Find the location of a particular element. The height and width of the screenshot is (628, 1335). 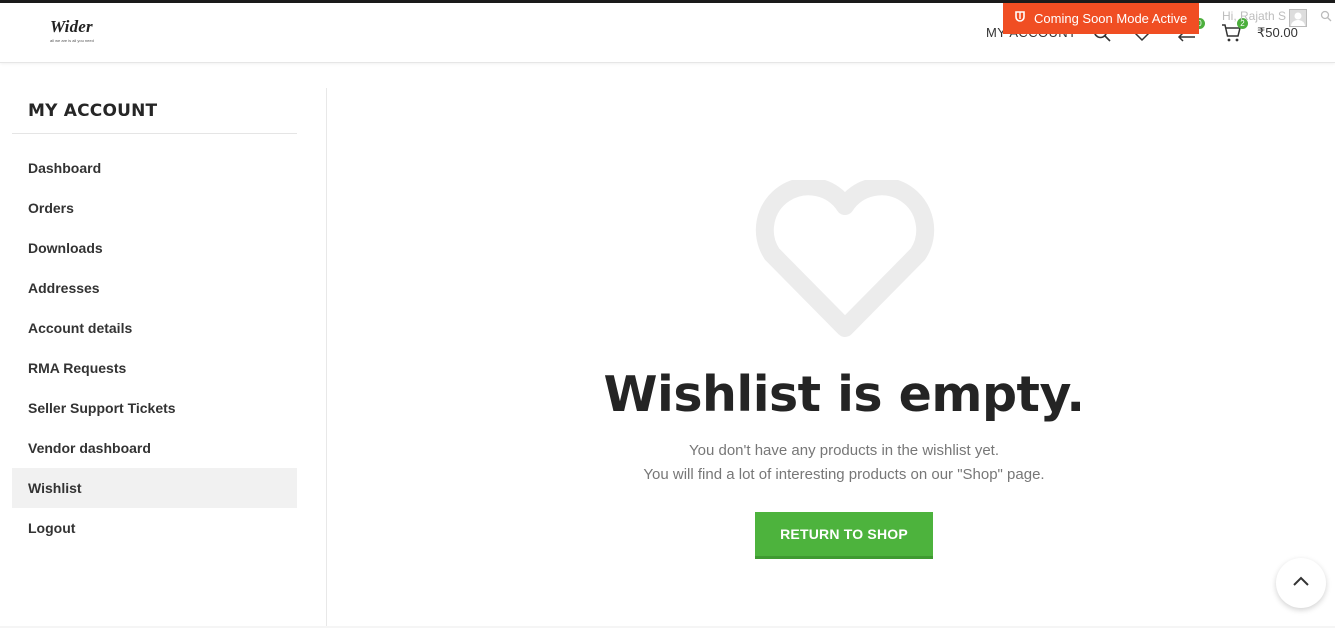

sidebar-item-wishlist: Wishlist is located at coordinates (154, 488).